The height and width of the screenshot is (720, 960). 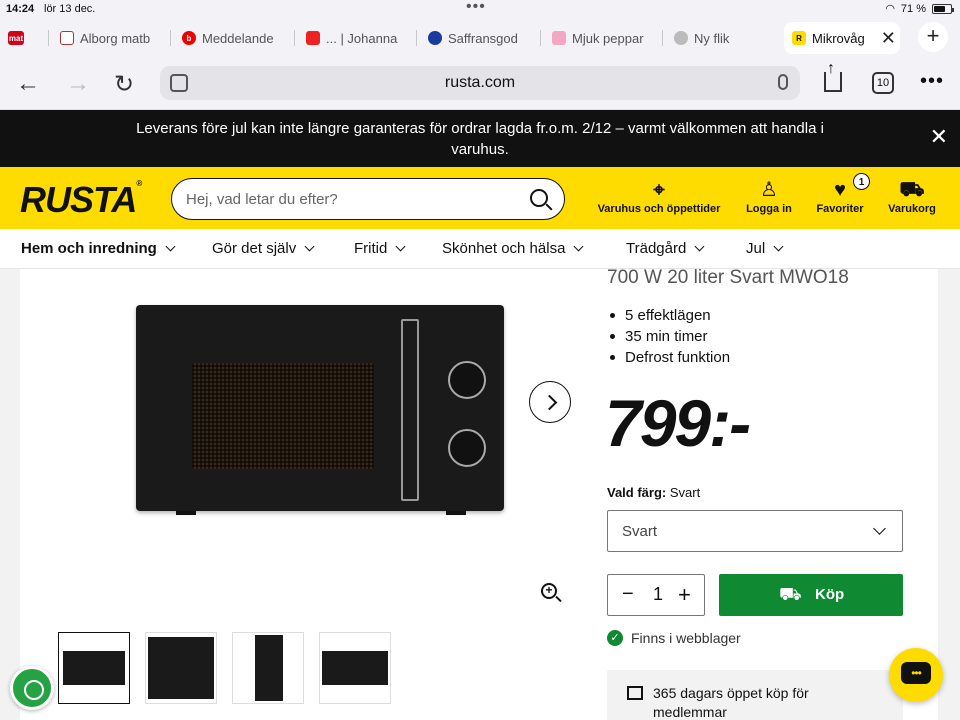 I want to click on microwave-window, so click(x=283, y=416).